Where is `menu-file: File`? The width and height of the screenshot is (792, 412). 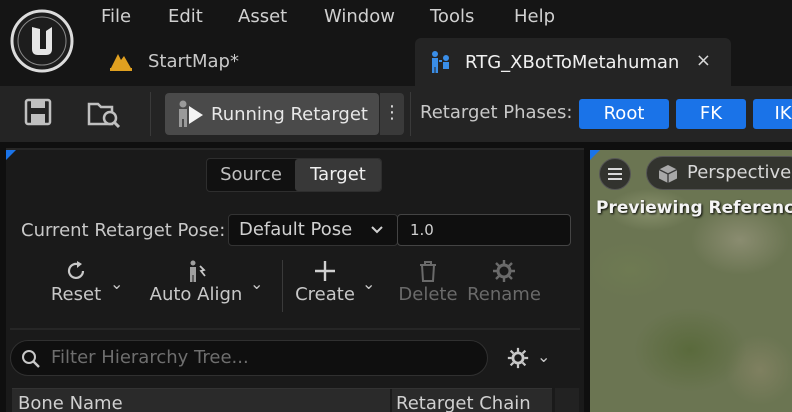 menu-file: File is located at coordinates (116, 16).